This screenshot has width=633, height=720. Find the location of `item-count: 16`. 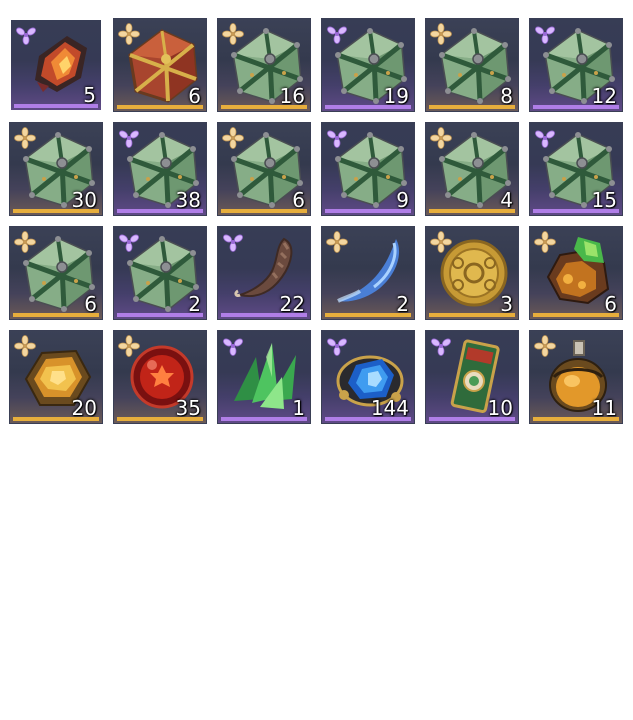

item-count: 16 is located at coordinates (292, 96).